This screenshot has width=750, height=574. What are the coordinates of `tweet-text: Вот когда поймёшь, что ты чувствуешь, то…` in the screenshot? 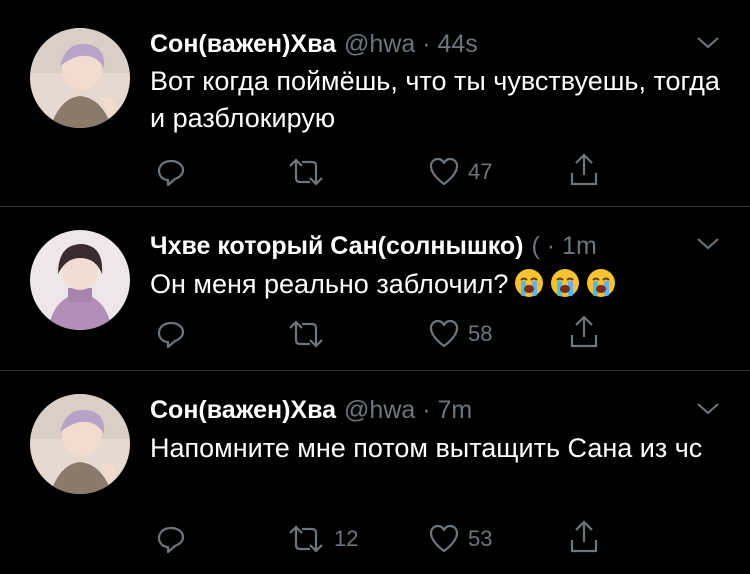 It's located at (435, 99).